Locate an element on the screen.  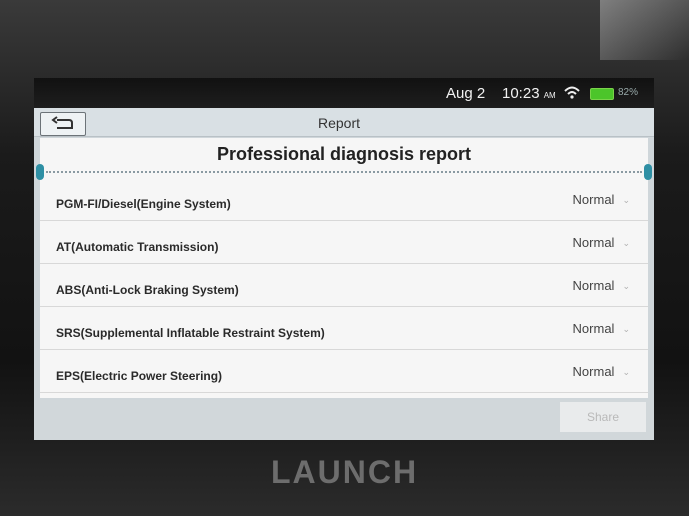
battery-icon is located at coordinates (602, 94).